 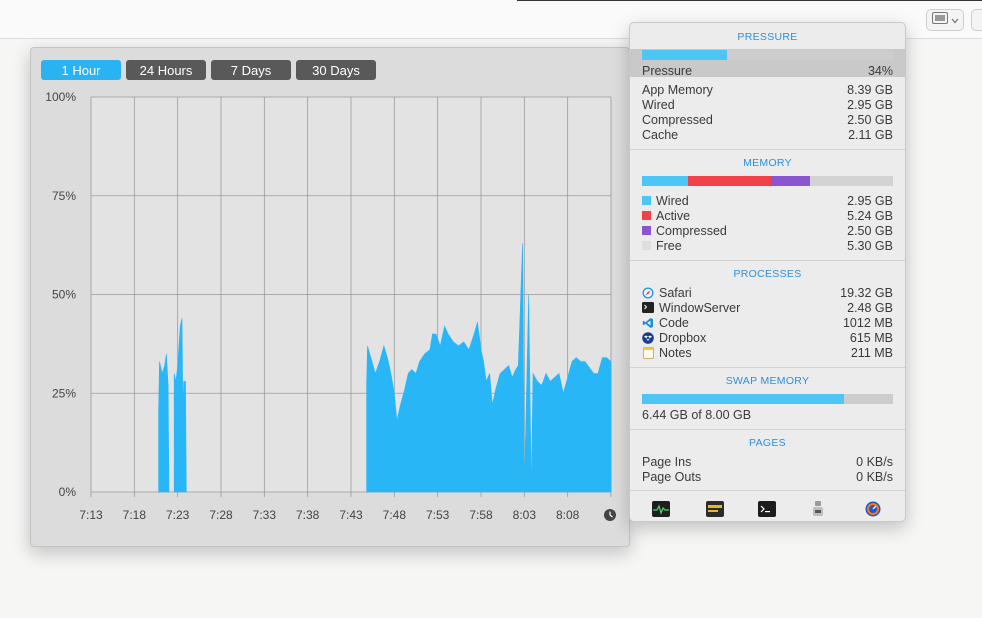 I want to click on active-swatch, so click(x=646, y=215).